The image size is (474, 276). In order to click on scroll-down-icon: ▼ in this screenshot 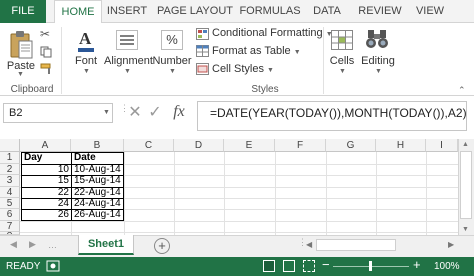, I will do `click(465, 229)`.